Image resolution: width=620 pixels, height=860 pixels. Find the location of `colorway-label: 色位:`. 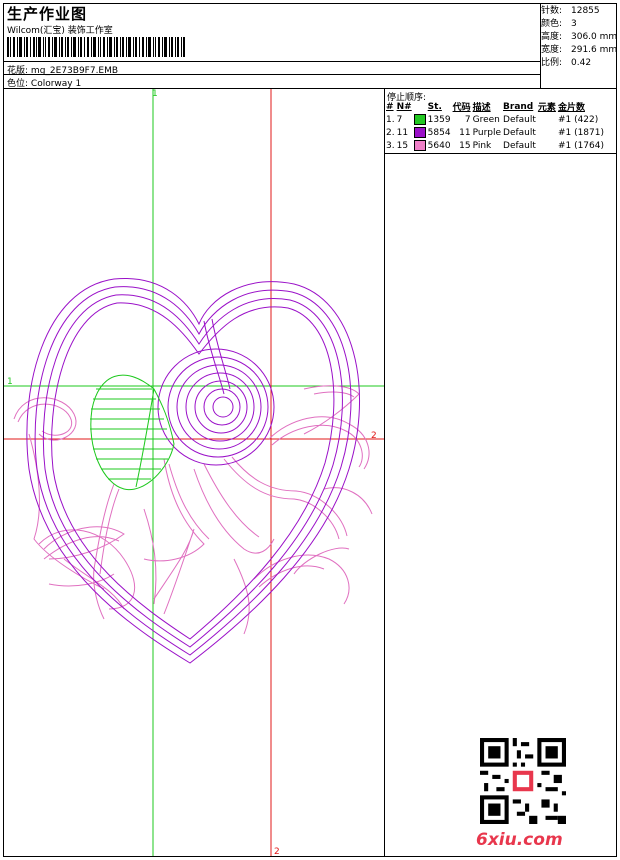

colorway-label: 色位: is located at coordinates (18, 84).